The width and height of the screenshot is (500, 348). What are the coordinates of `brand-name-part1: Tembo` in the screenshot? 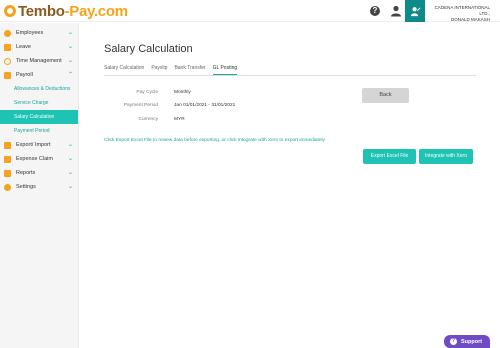 It's located at (41, 11).